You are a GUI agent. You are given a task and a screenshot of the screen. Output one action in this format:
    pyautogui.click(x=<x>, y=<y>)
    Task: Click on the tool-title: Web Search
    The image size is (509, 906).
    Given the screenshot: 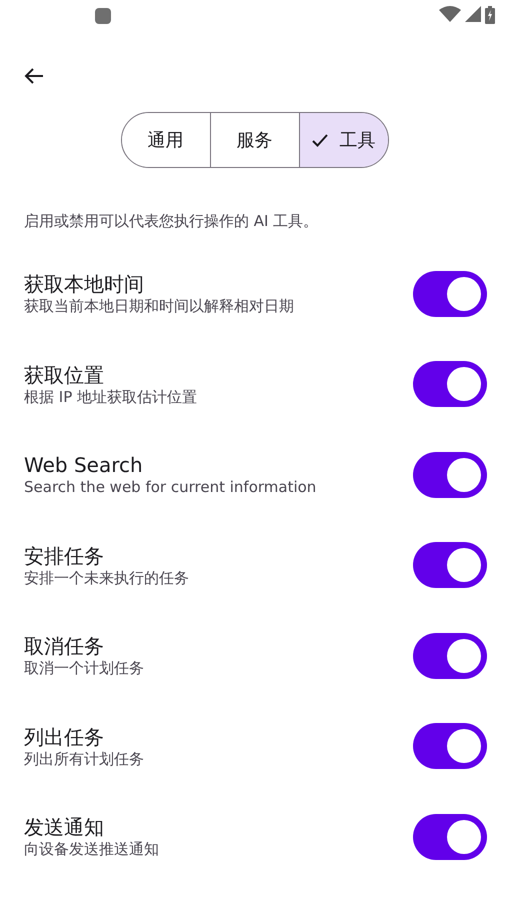 What is the action you would take?
    pyautogui.click(x=84, y=465)
    